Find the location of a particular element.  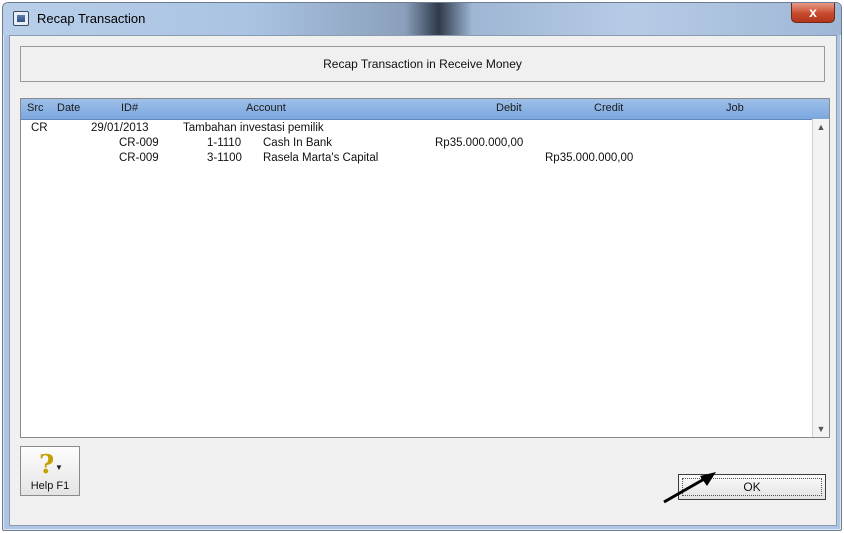

cell-account-no: 1-1110 is located at coordinates (224, 143).